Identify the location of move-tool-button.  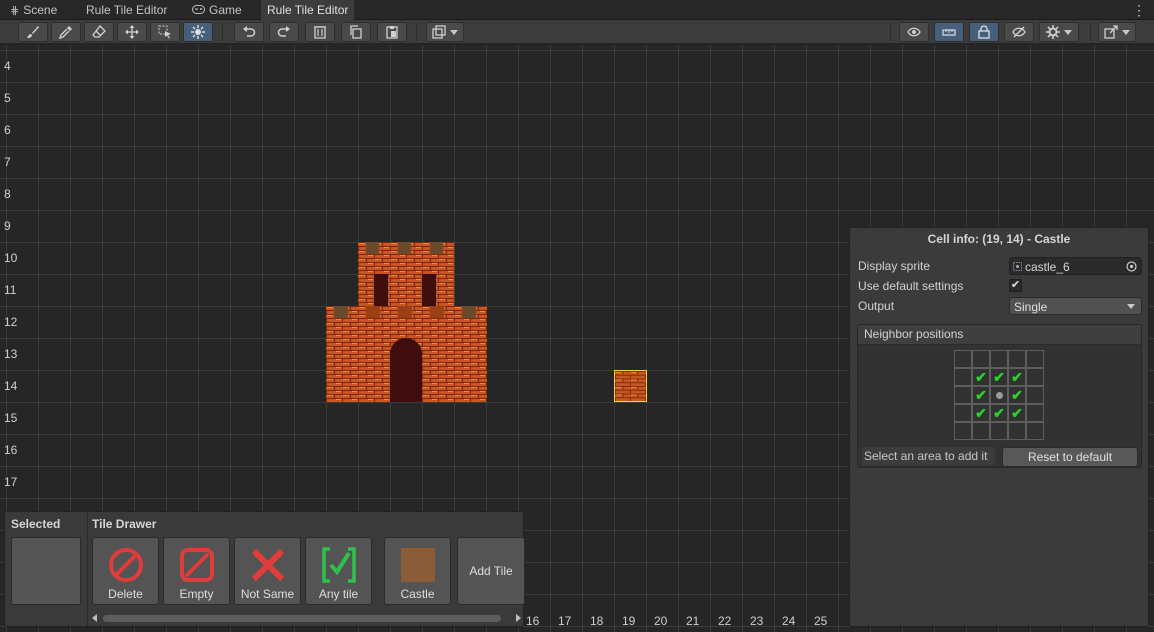
(132, 32).